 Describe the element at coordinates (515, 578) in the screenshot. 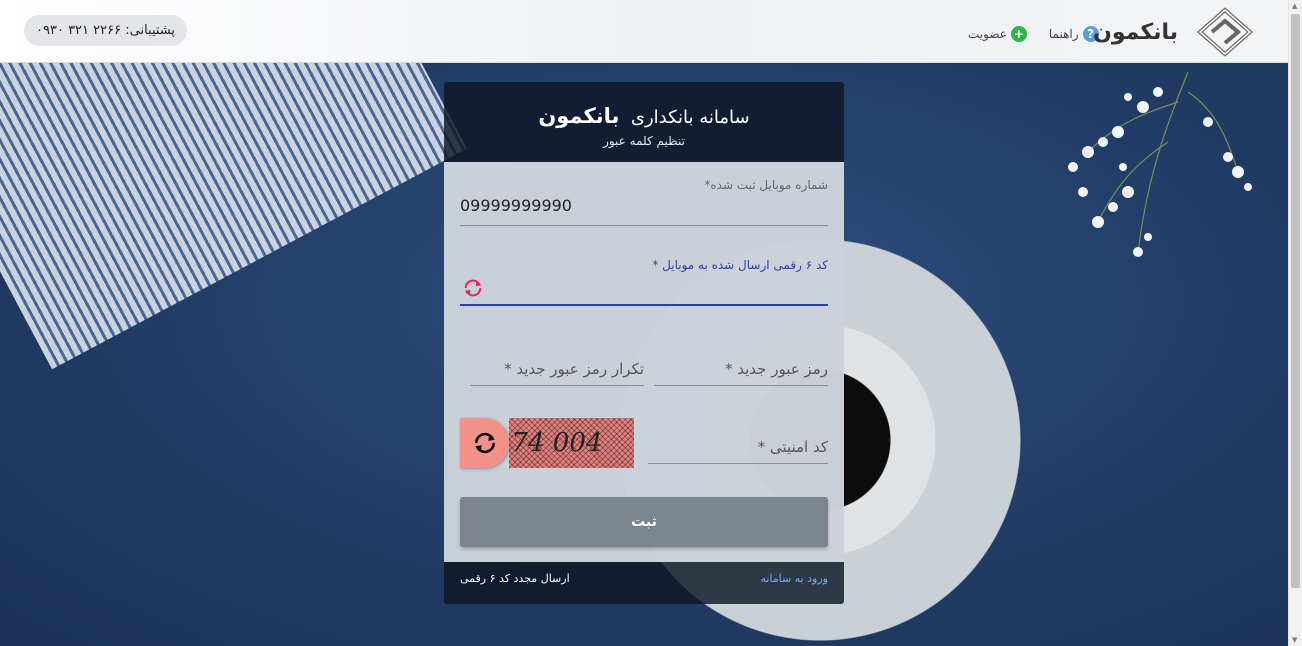

I see `resend-code-link: ارسال مجدد کد ۶ رقمی` at that location.